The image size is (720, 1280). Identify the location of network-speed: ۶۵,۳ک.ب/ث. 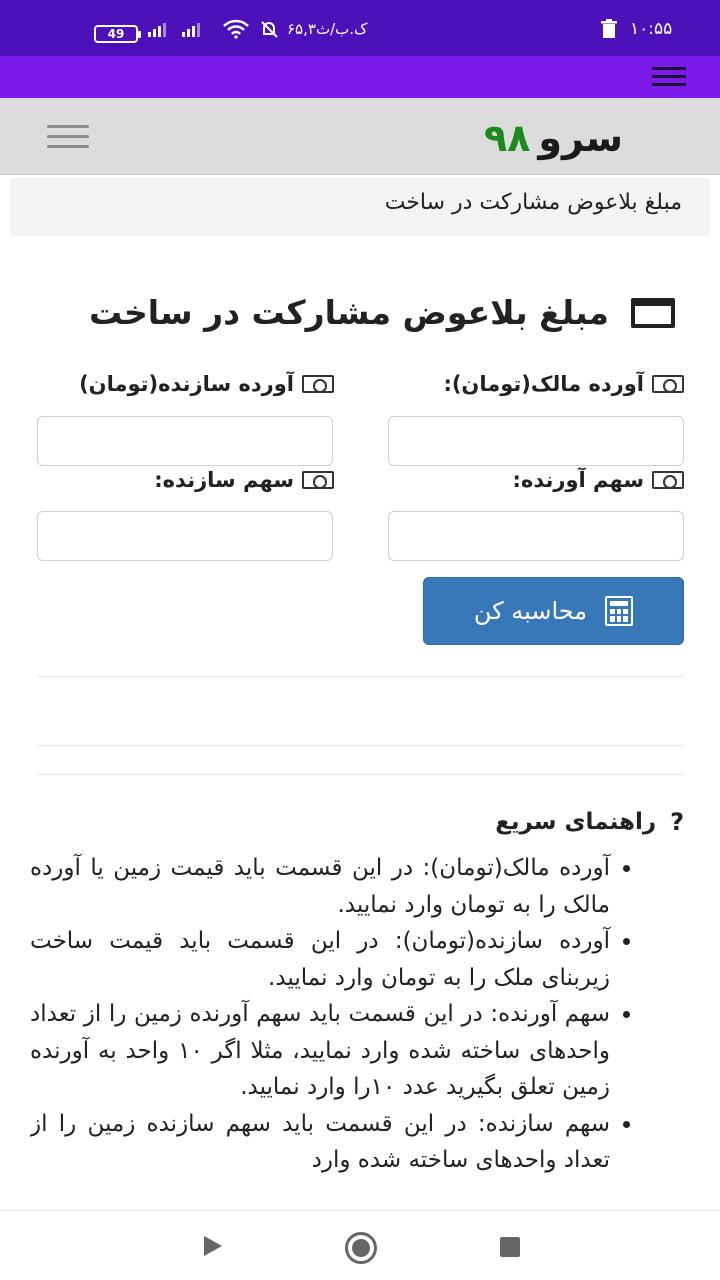
(327, 29).